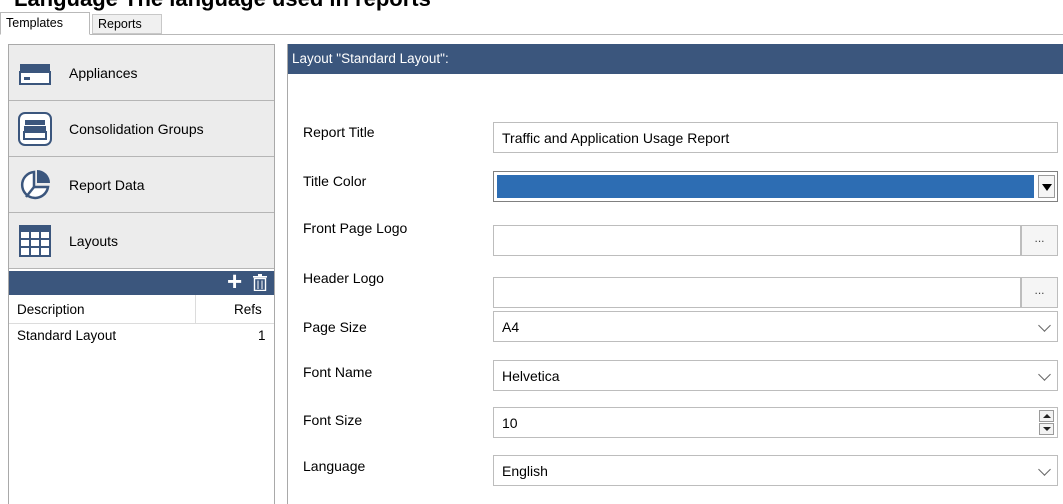 The image size is (1063, 504). What do you see at coordinates (335, 327) in the screenshot?
I see `page-size-label: Page Size` at bounding box center [335, 327].